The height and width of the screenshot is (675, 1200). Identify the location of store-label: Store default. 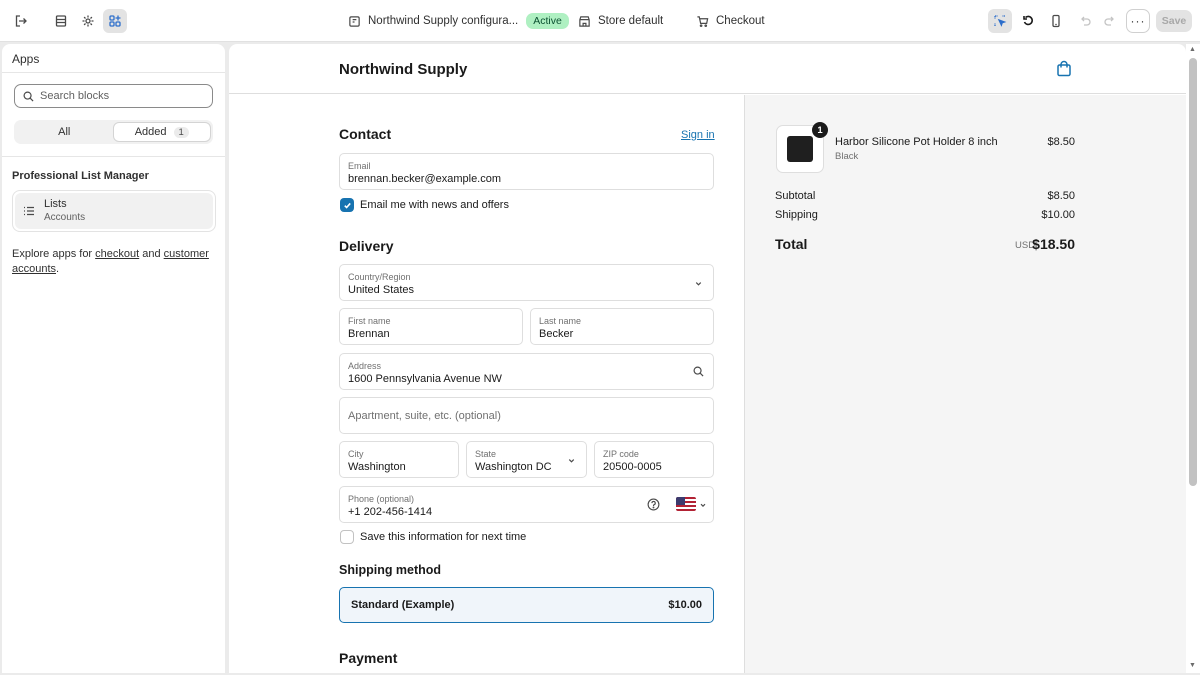
(631, 21).